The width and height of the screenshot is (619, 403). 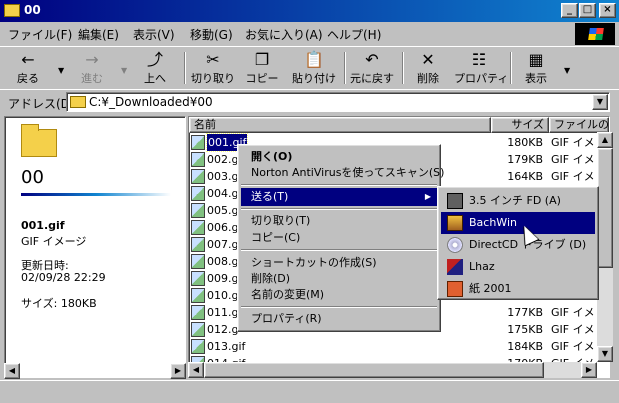 What do you see at coordinates (339, 221) in the screenshot?
I see `menu-cut: 切り取り(T)` at bounding box center [339, 221].